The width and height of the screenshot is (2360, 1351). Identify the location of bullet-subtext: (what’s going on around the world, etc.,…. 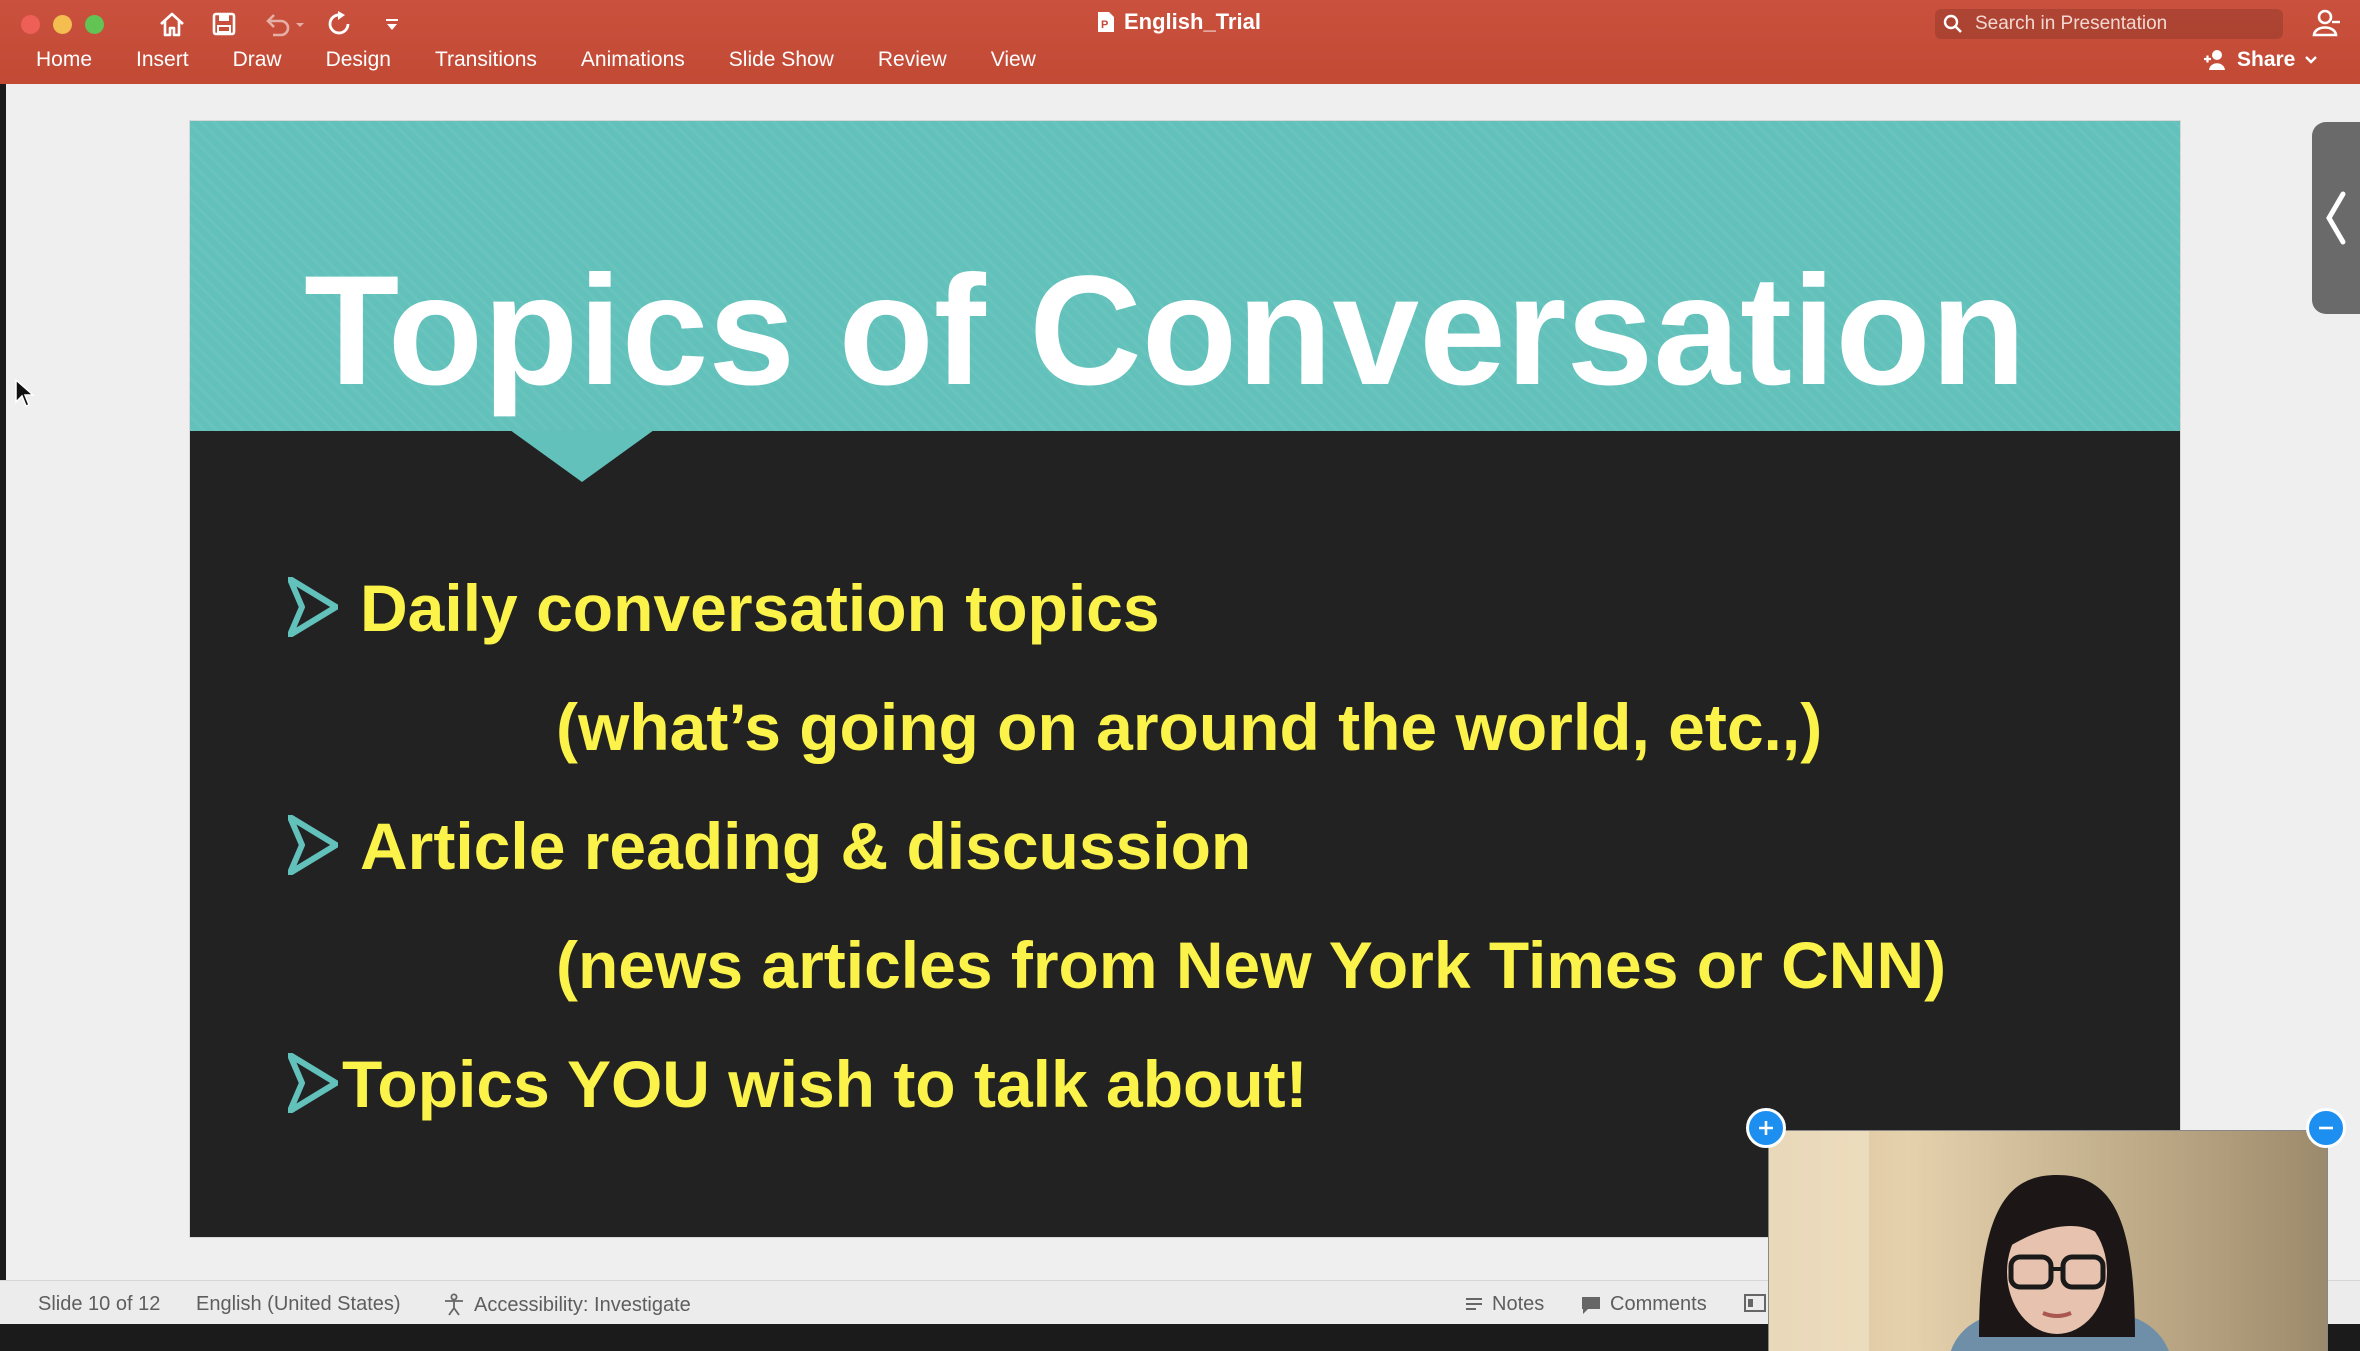
(1189, 727).